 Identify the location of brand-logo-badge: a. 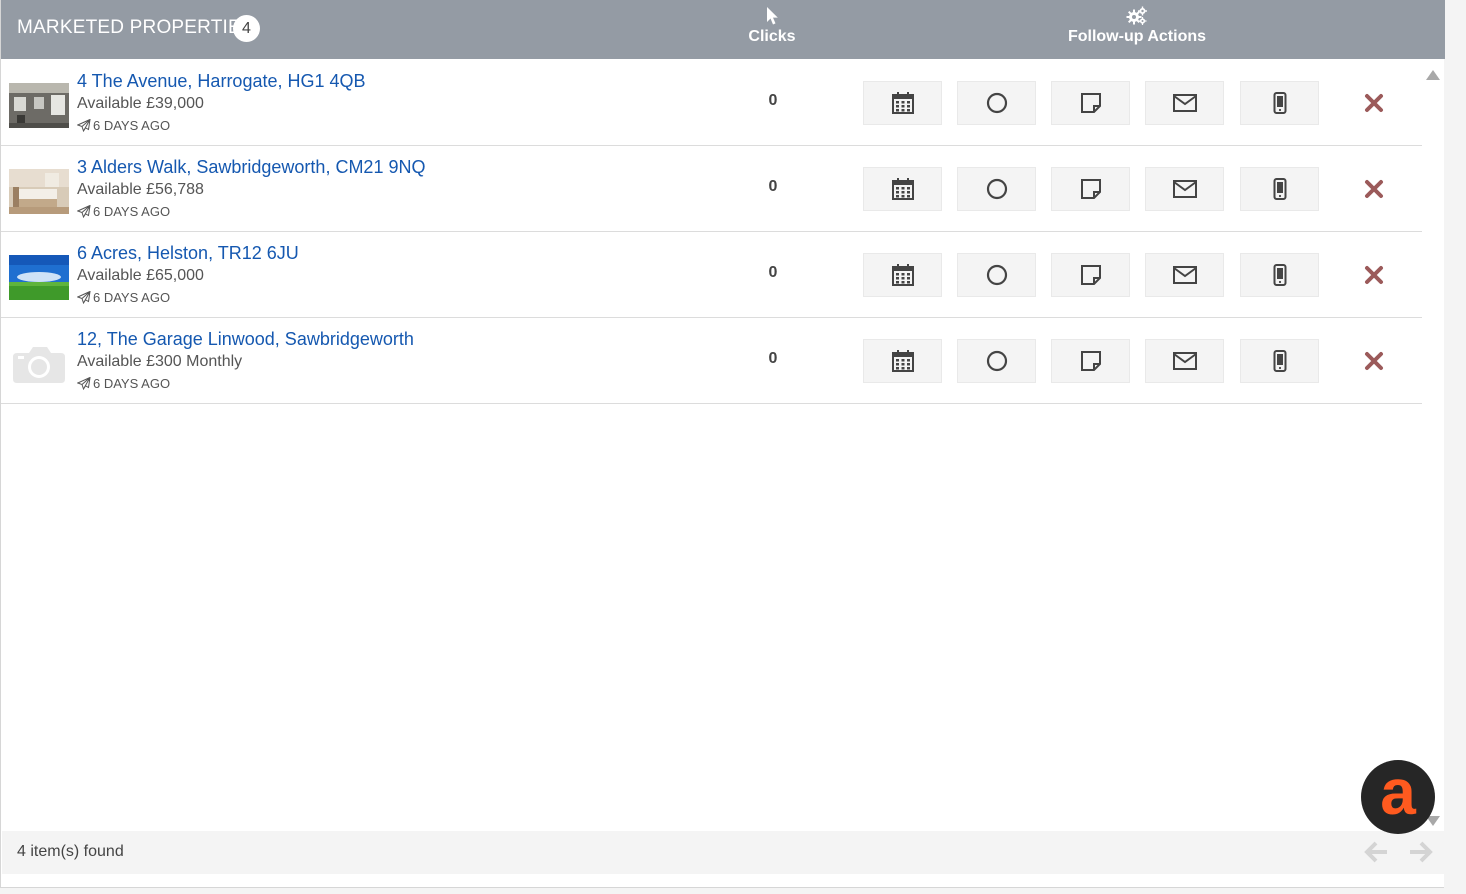
(1398, 797).